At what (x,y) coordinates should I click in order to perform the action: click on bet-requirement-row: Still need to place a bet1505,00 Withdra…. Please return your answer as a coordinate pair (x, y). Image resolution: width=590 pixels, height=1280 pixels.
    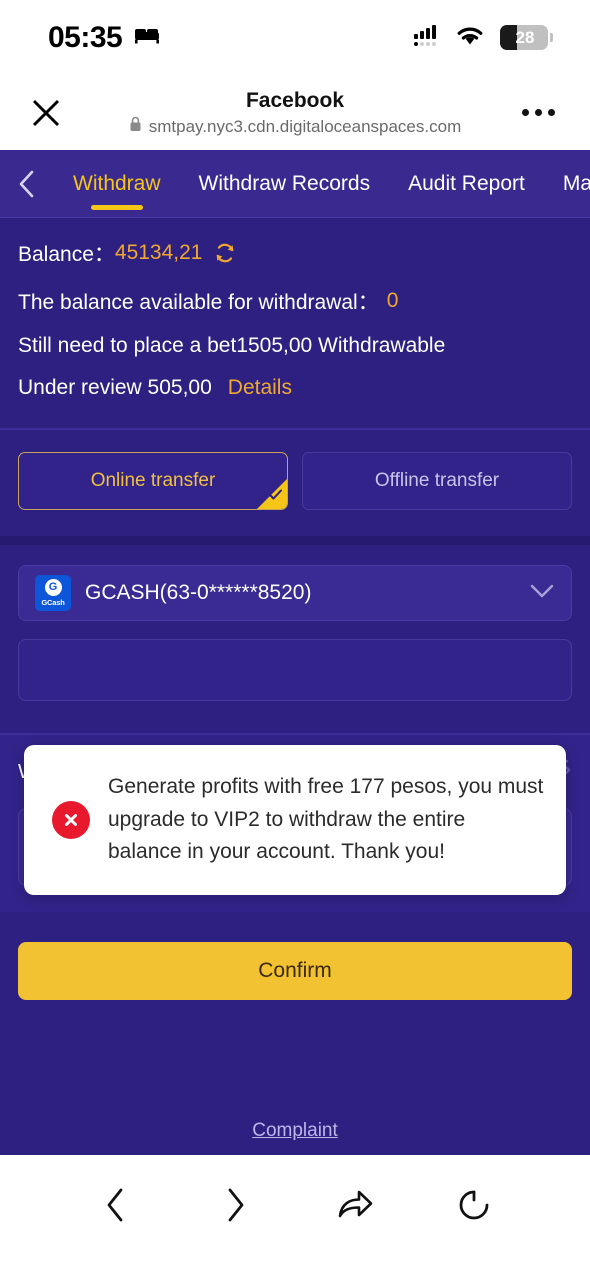
    Looking at the image, I should click on (232, 345).